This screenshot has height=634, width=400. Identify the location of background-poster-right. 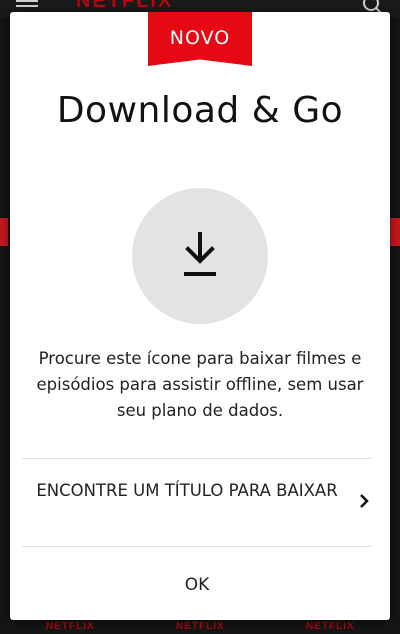
(395, 232).